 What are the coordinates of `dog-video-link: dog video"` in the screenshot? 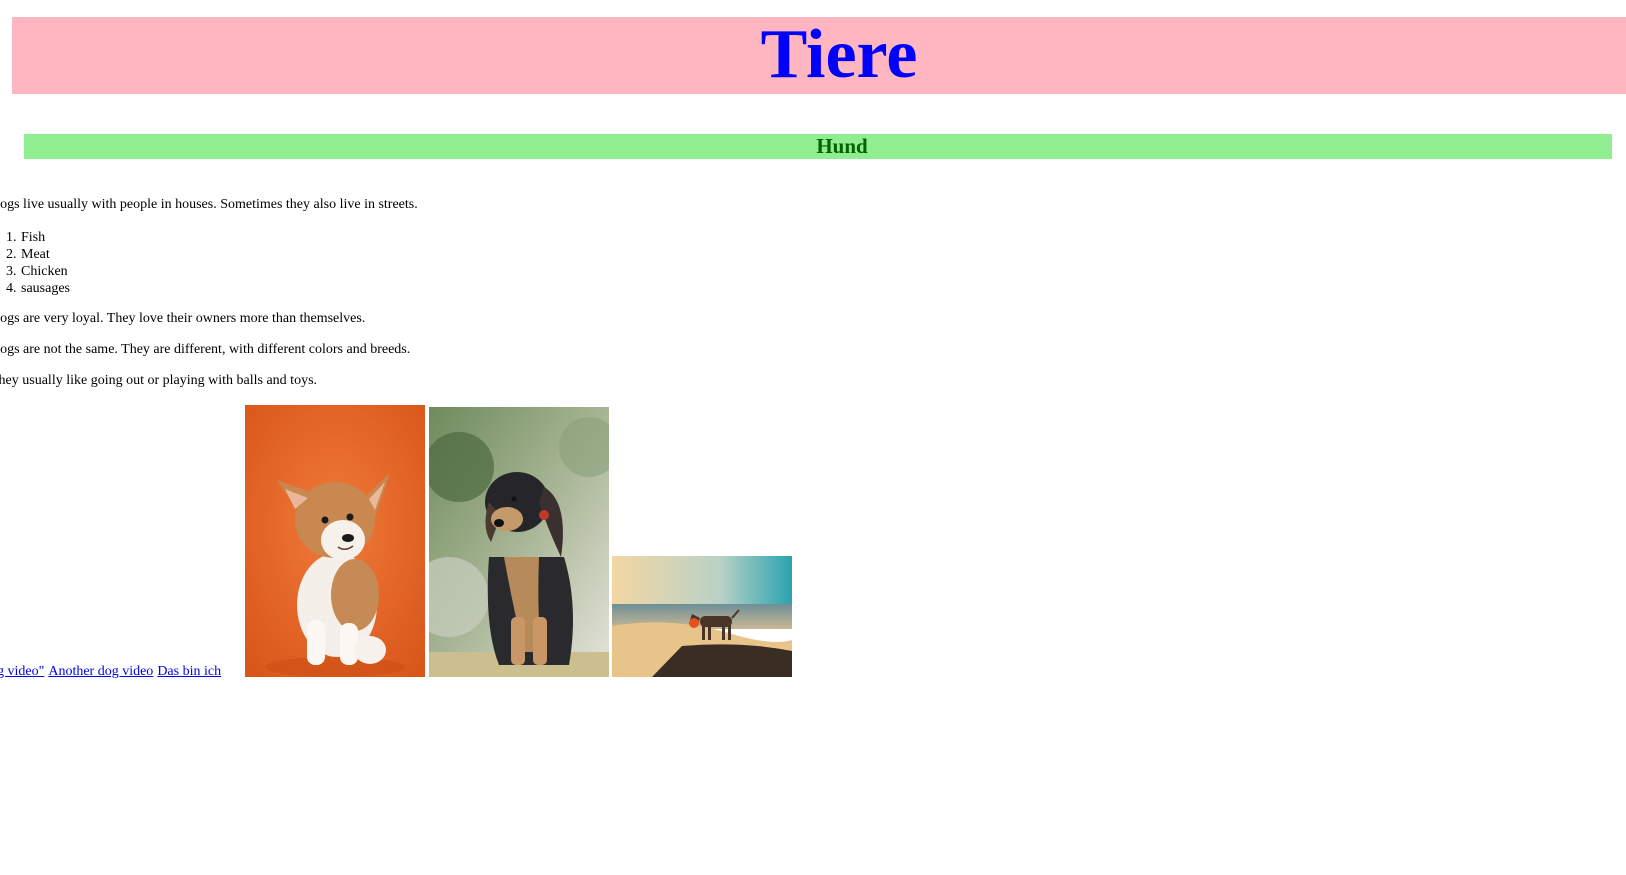 It's located at (22, 671).